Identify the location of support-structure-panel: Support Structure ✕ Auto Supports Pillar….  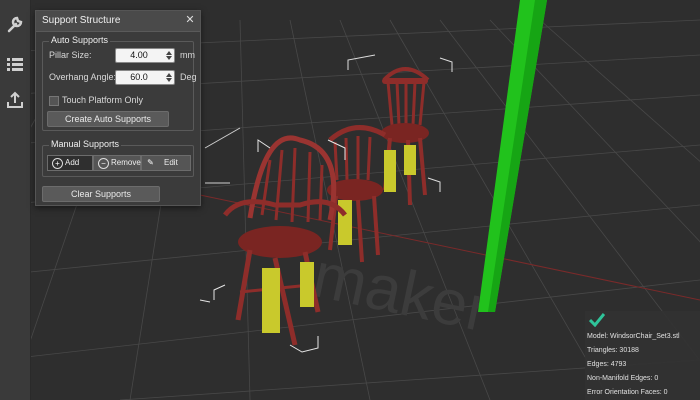
(118, 108).